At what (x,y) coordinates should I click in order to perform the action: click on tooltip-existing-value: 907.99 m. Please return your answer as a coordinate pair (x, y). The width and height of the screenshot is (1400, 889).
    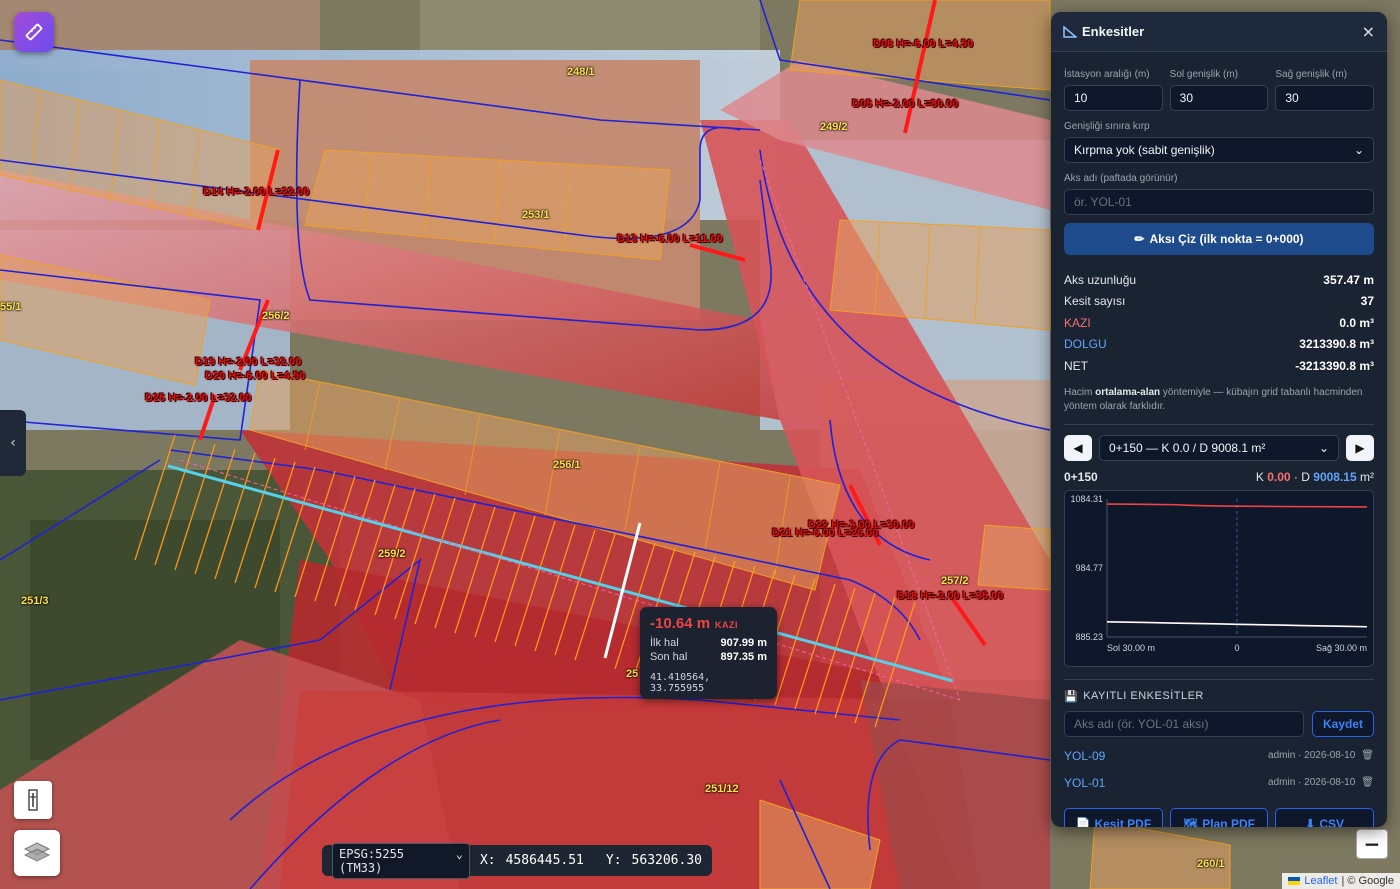
    Looking at the image, I should click on (743, 643).